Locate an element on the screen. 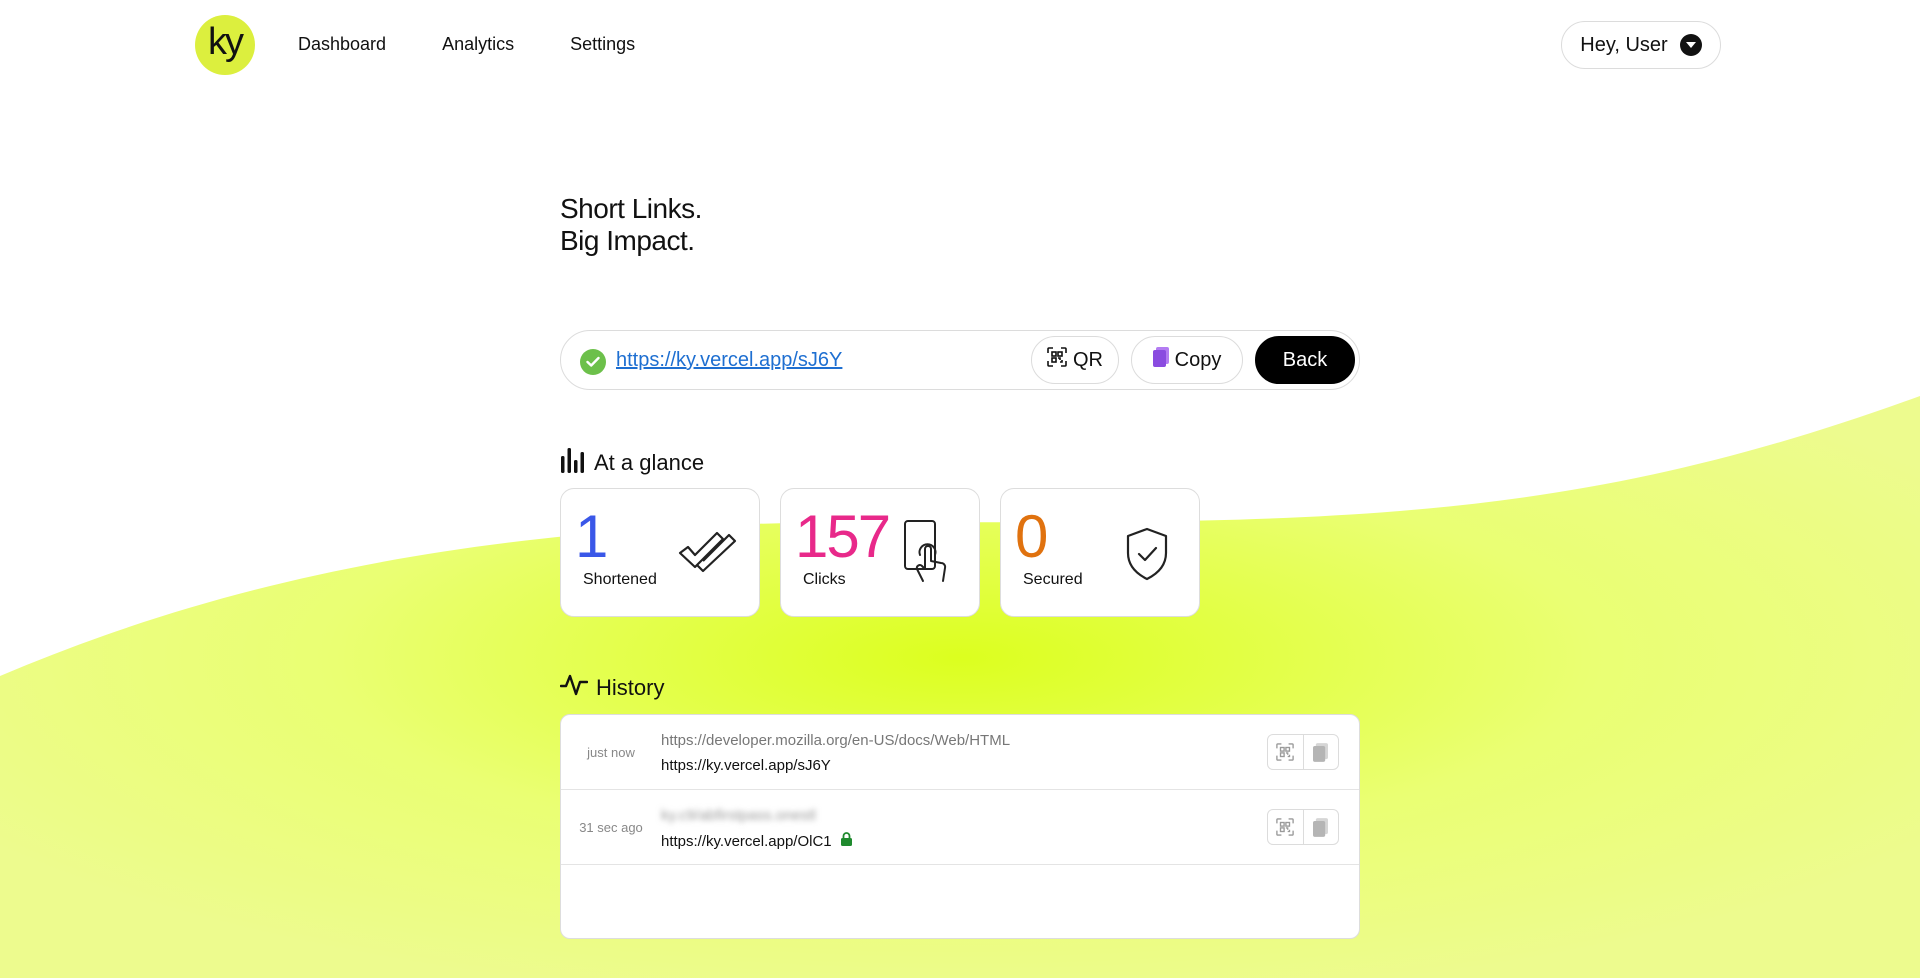  main-nav: Dashboard Analytics Settings is located at coordinates (466, 44).